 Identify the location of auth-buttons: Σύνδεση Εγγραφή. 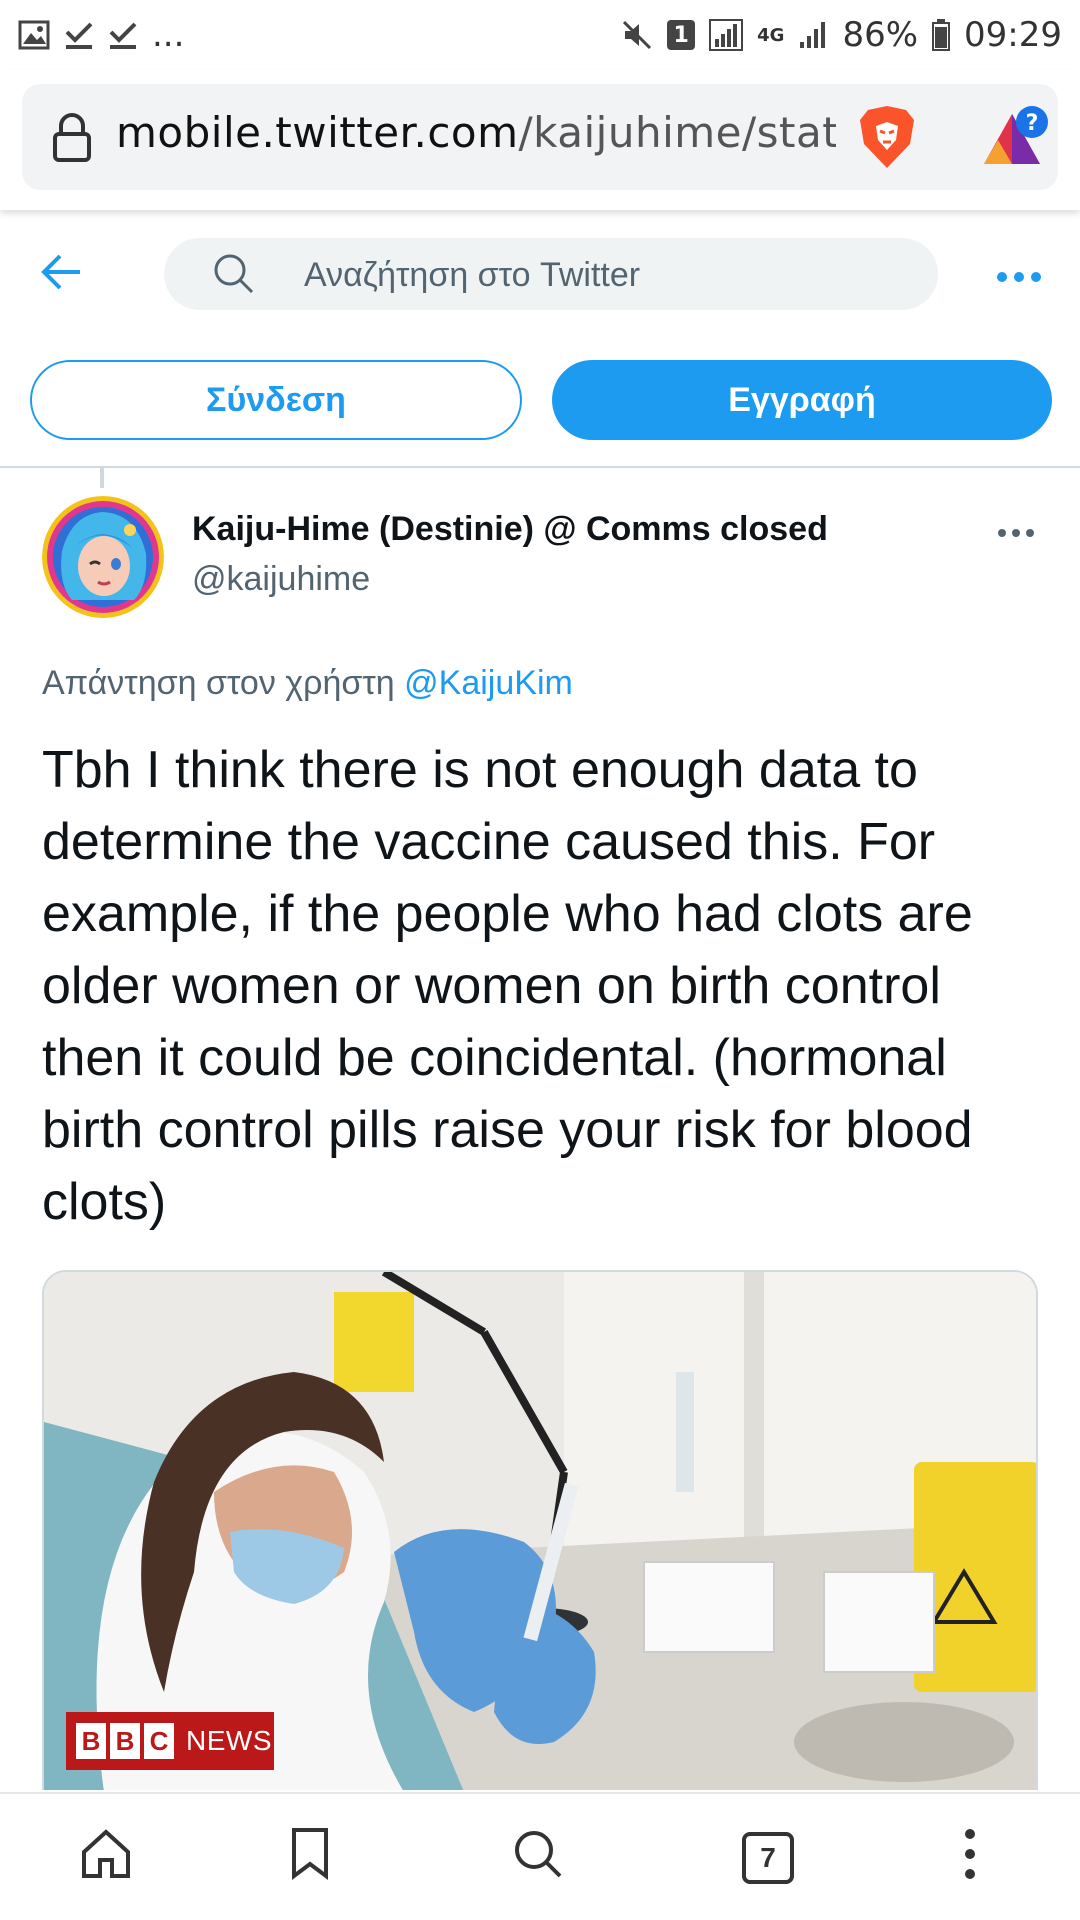
(540, 400).